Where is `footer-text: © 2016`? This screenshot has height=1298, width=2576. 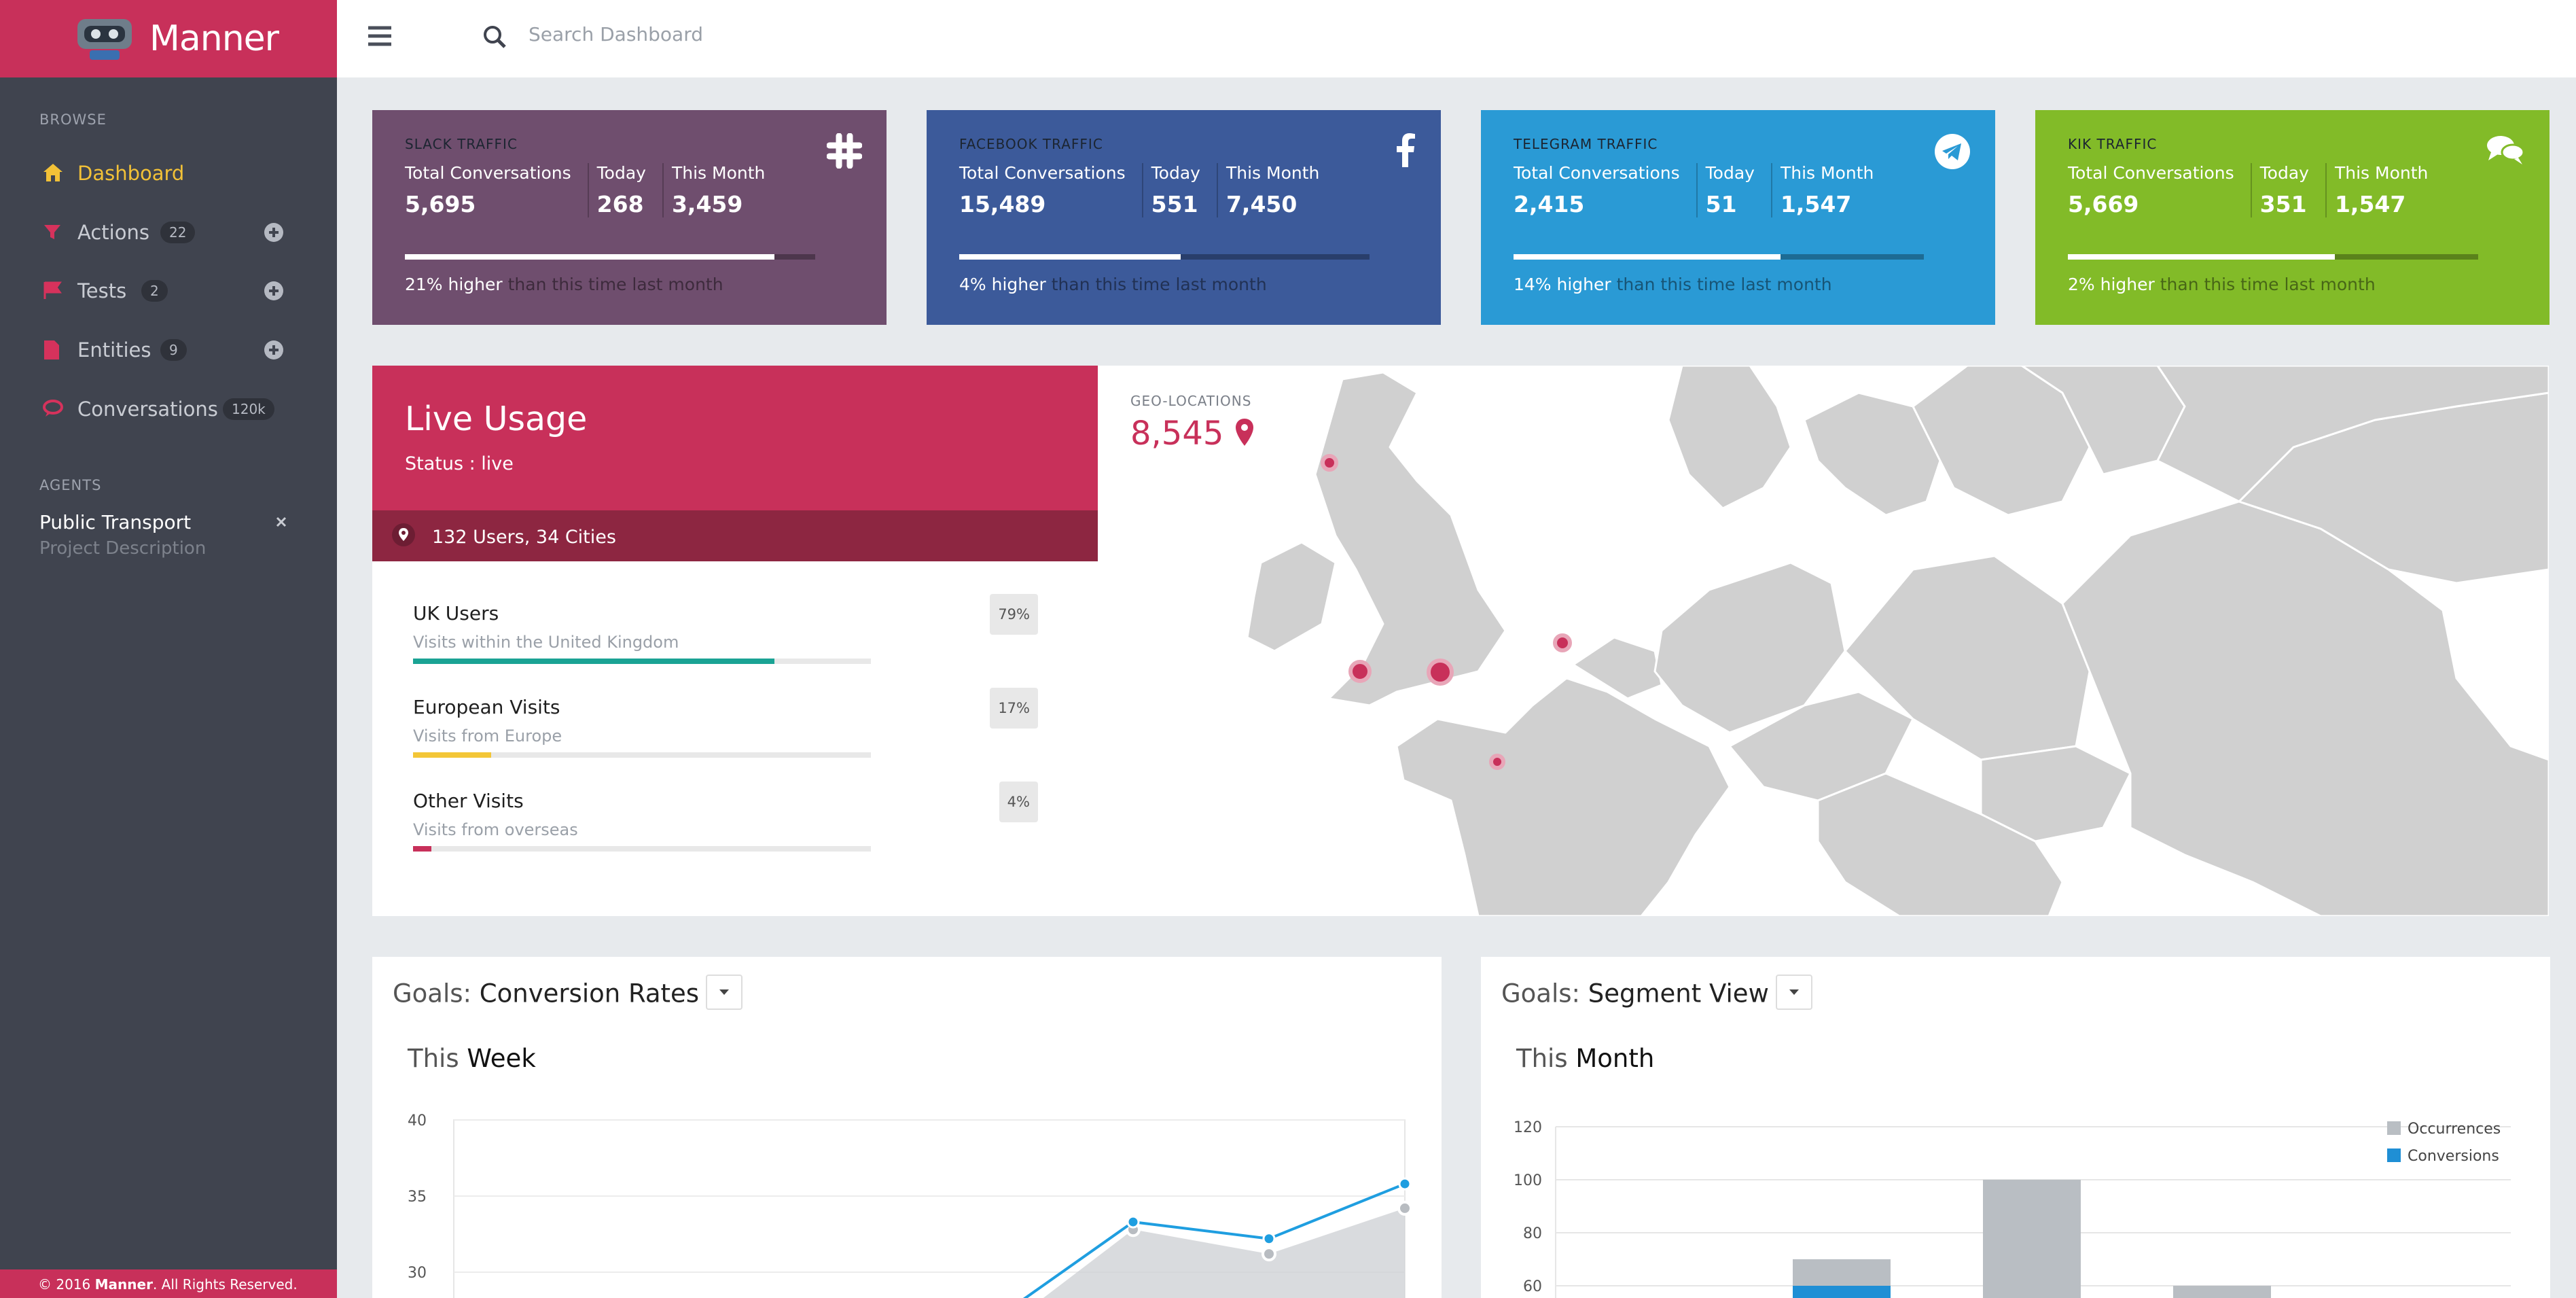
footer-text: © 2016 is located at coordinates (67, 1284).